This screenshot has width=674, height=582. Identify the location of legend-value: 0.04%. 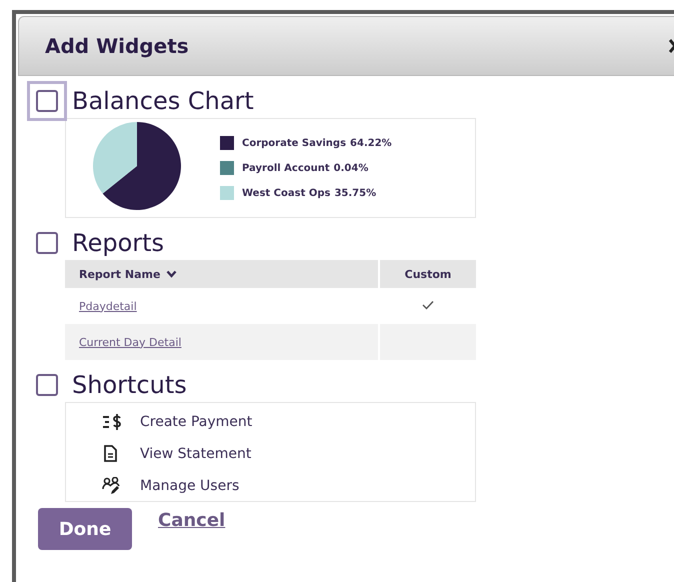
(351, 168).